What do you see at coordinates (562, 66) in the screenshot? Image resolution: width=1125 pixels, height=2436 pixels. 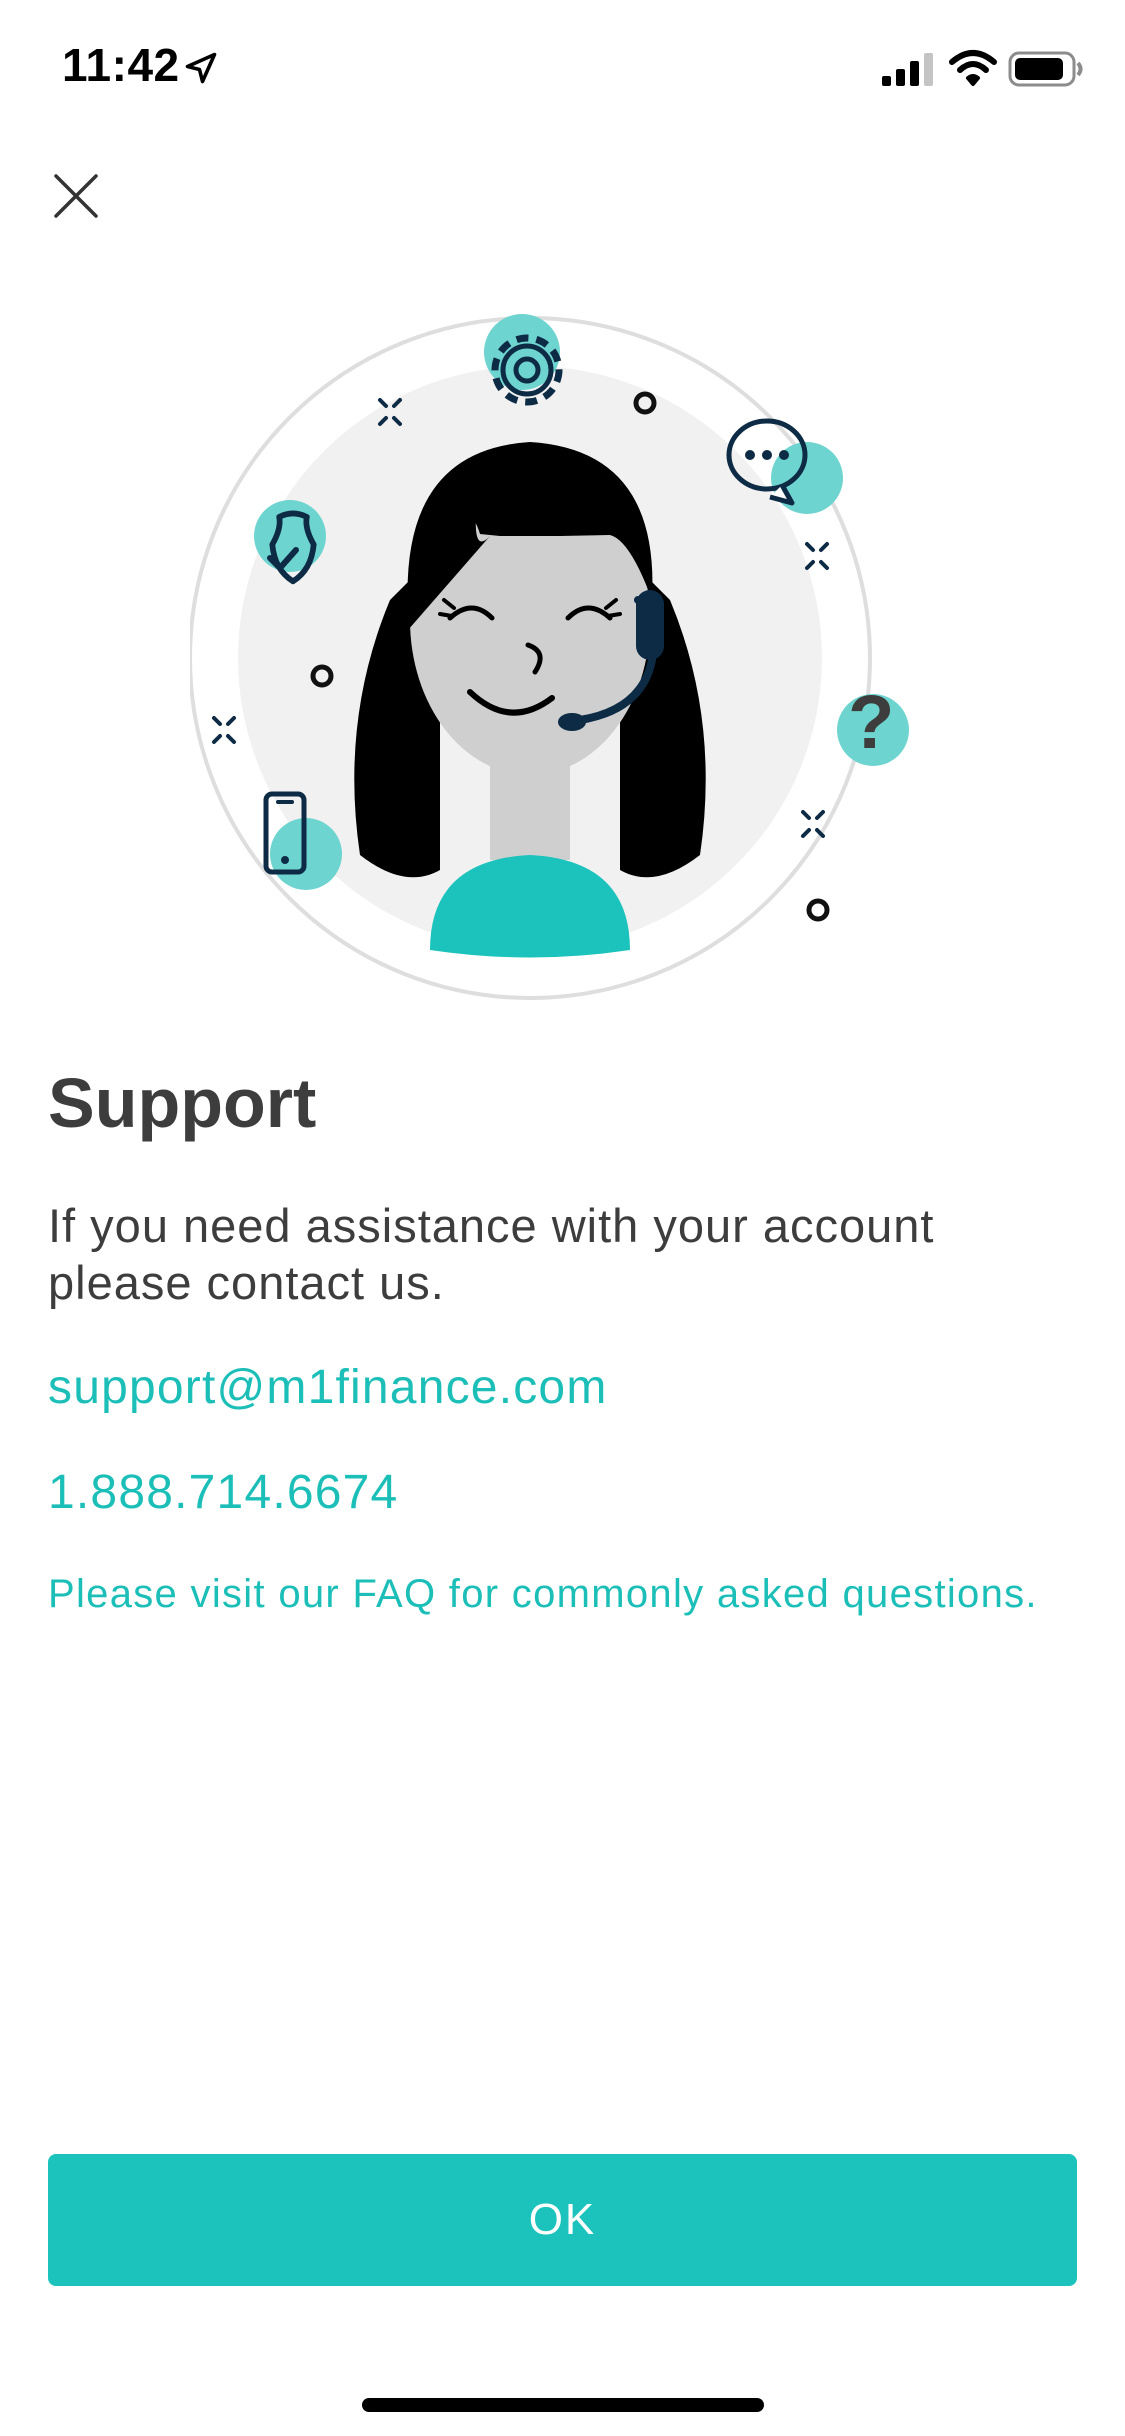 I see `status-bar: 11:42` at bounding box center [562, 66].